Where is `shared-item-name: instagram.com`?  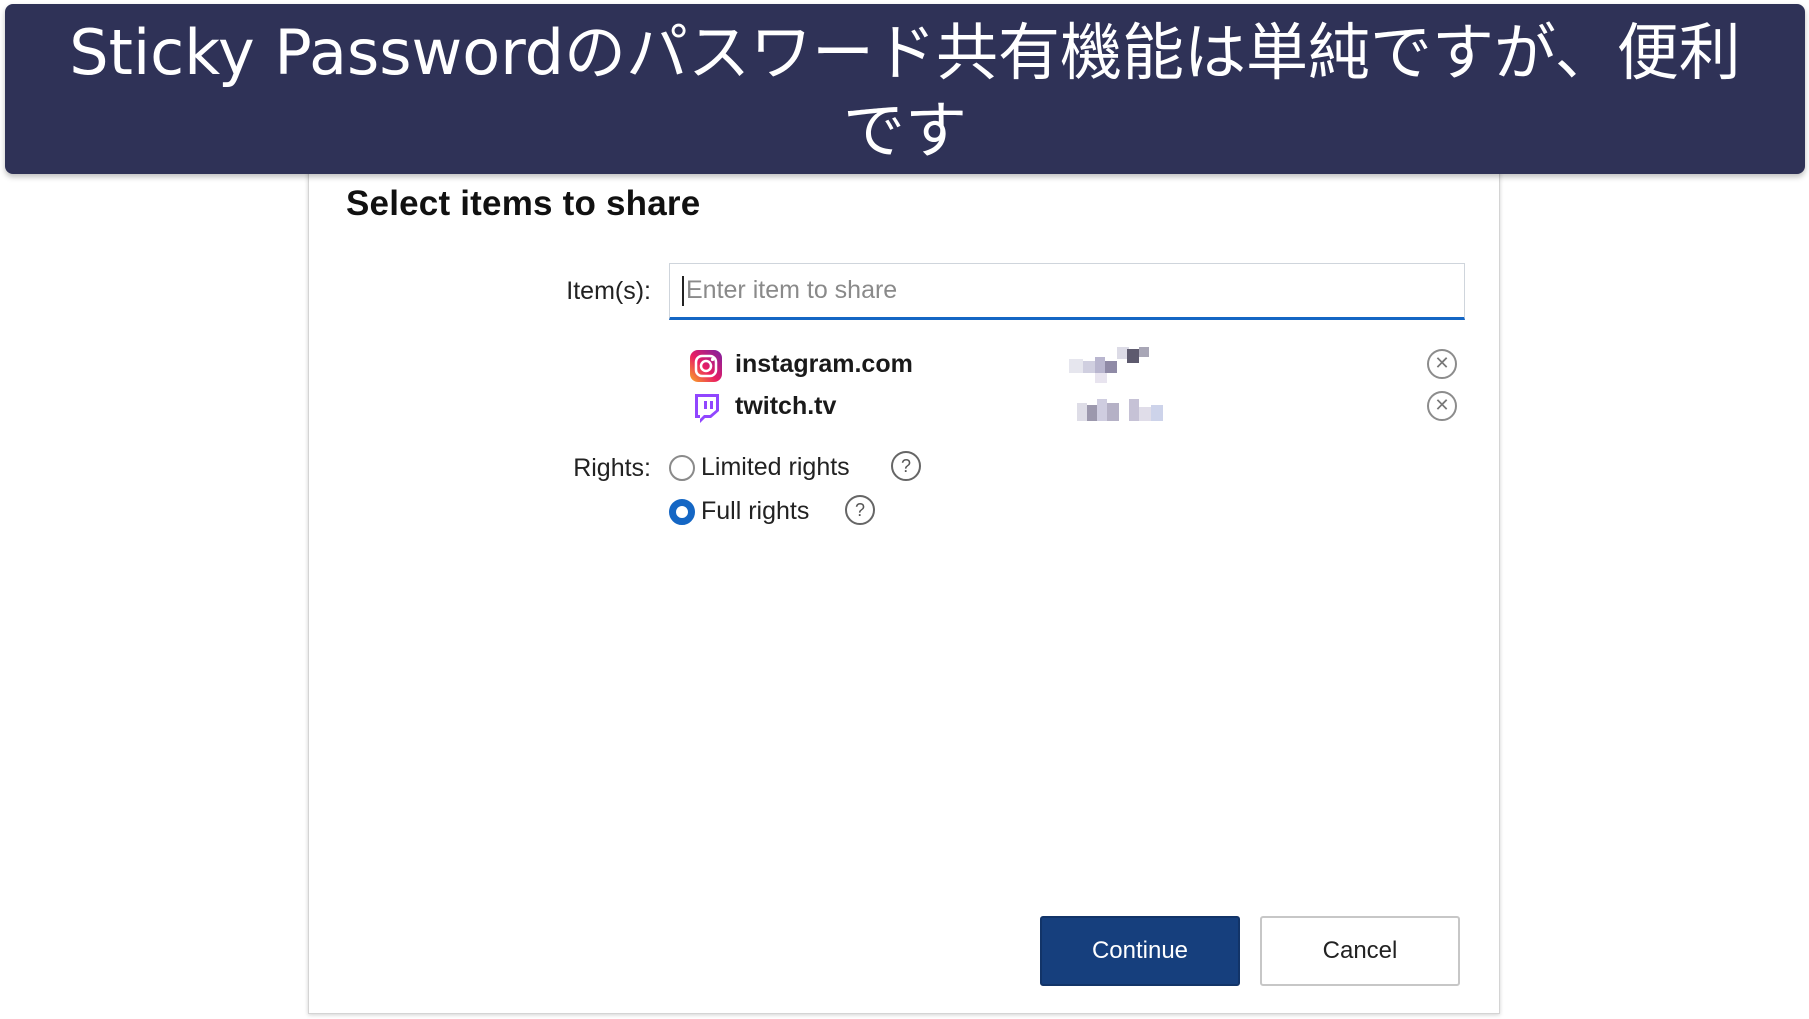 shared-item-name: instagram.com is located at coordinates (824, 364).